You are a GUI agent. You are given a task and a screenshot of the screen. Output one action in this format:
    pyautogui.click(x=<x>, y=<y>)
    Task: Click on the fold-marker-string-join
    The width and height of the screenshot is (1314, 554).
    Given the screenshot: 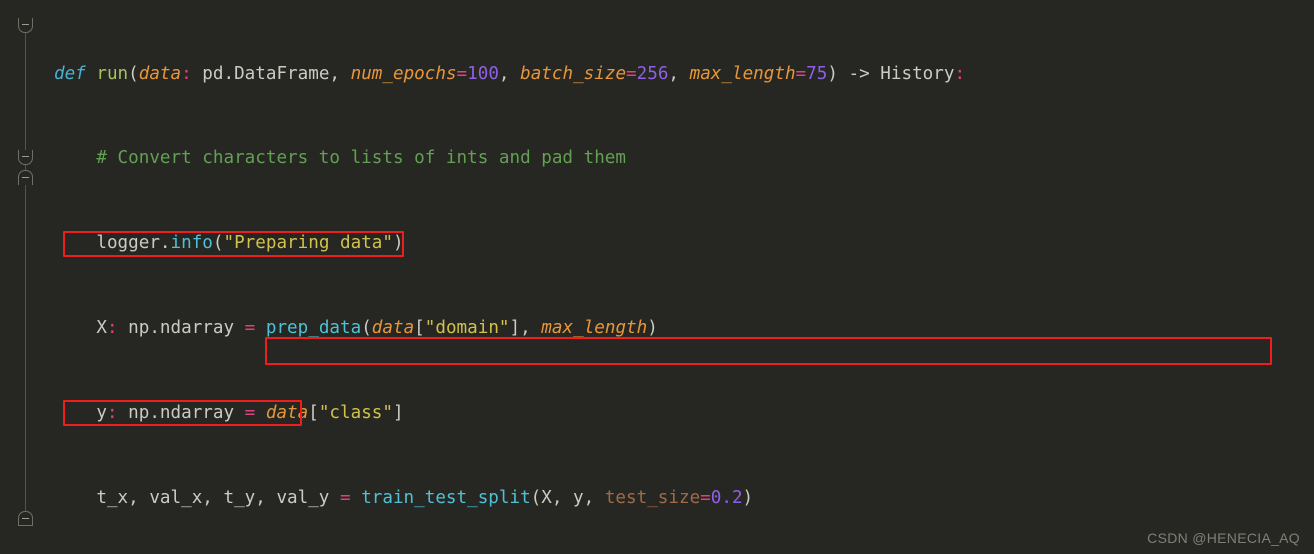 What is the action you would take?
    pyautogui.click(x=25, y=157)
    